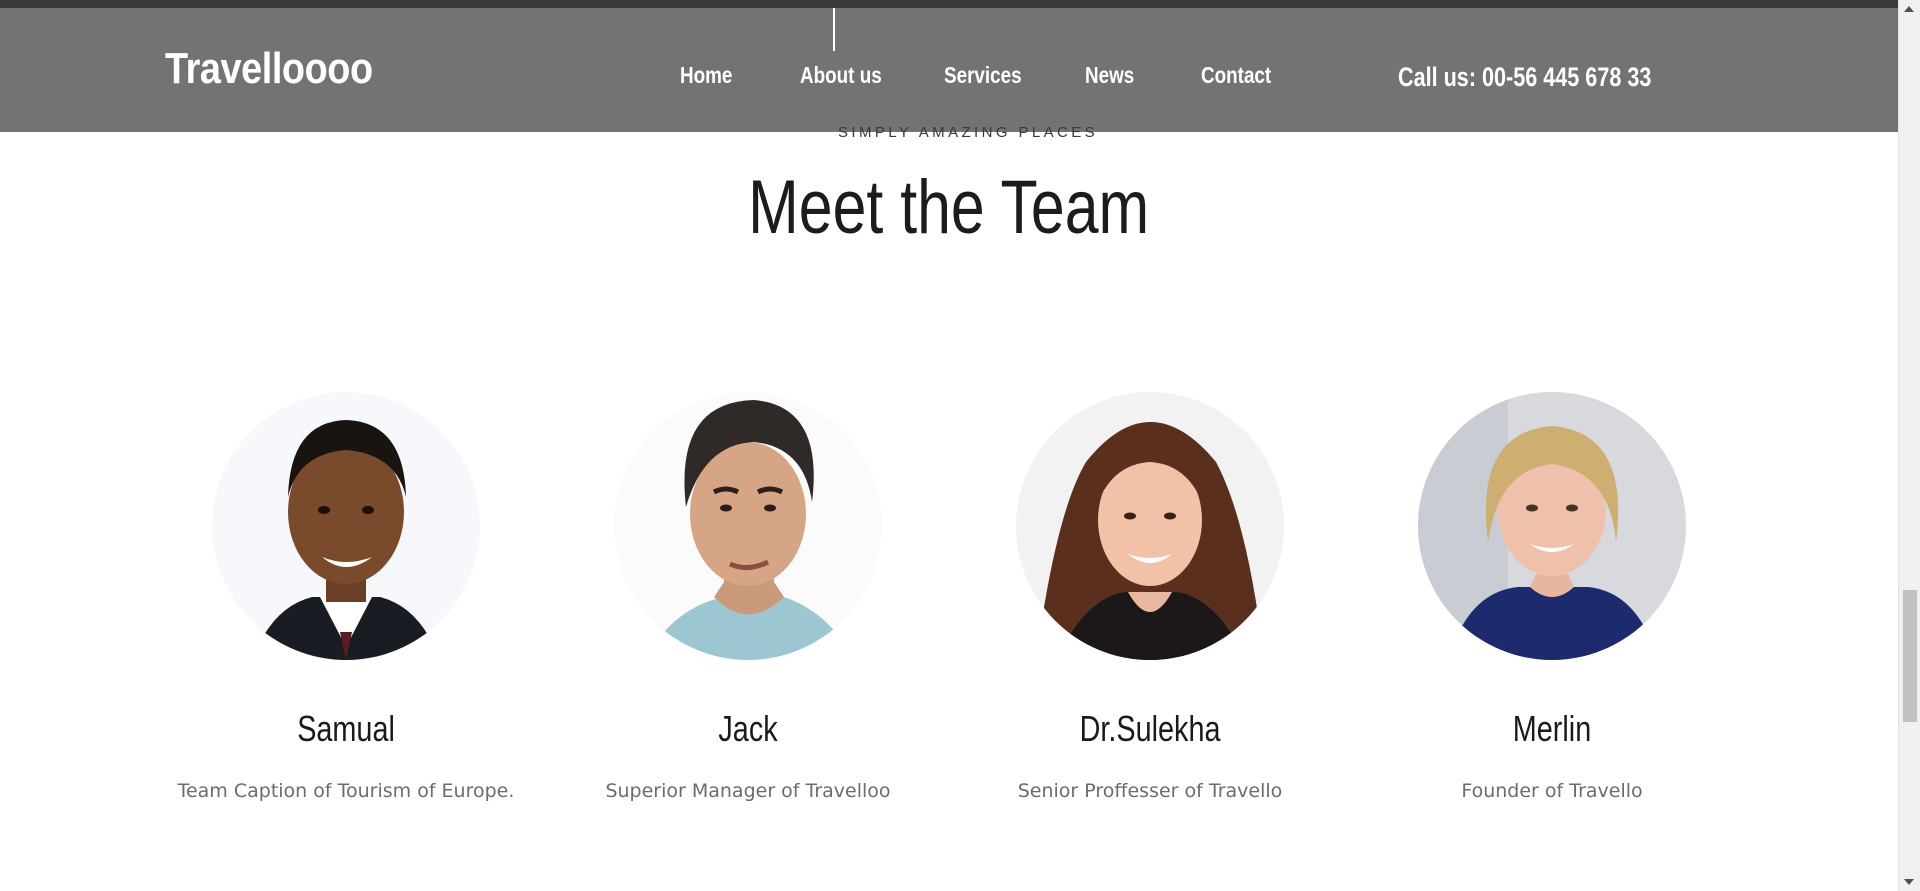  I want to click on top-strip, so click(949, 4).